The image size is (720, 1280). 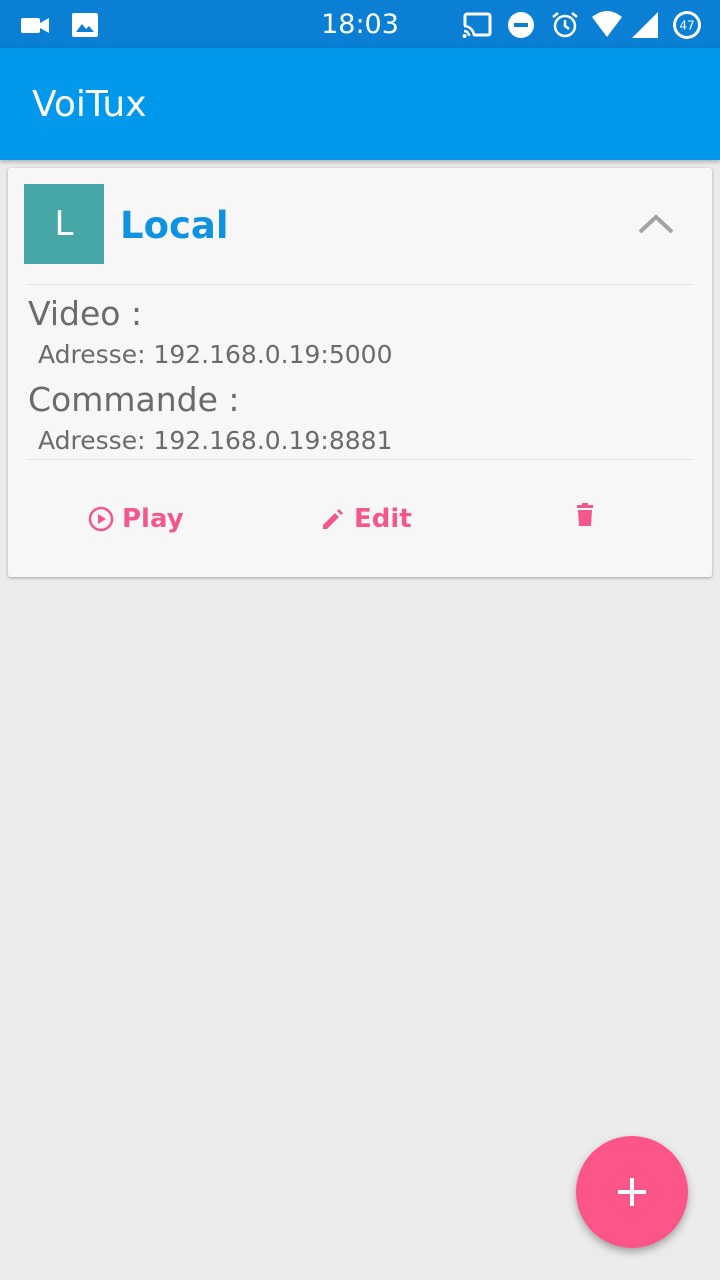 I want to click on alarm-icon, so click(x=565, y=25).